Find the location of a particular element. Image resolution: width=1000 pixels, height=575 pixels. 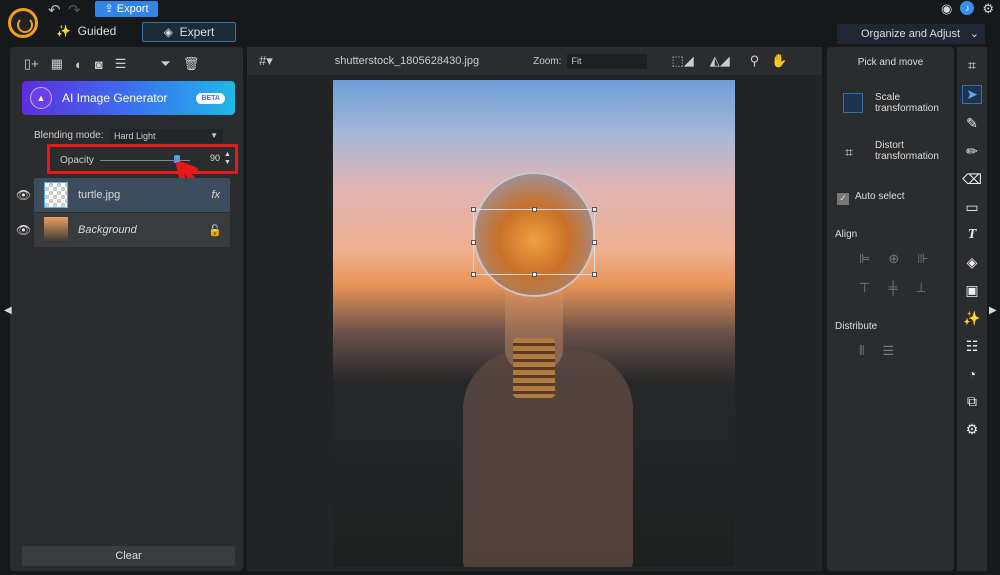

align-vertical-buttons: ⊤ ╪ ⊥ is located at coordinates (893, 288).